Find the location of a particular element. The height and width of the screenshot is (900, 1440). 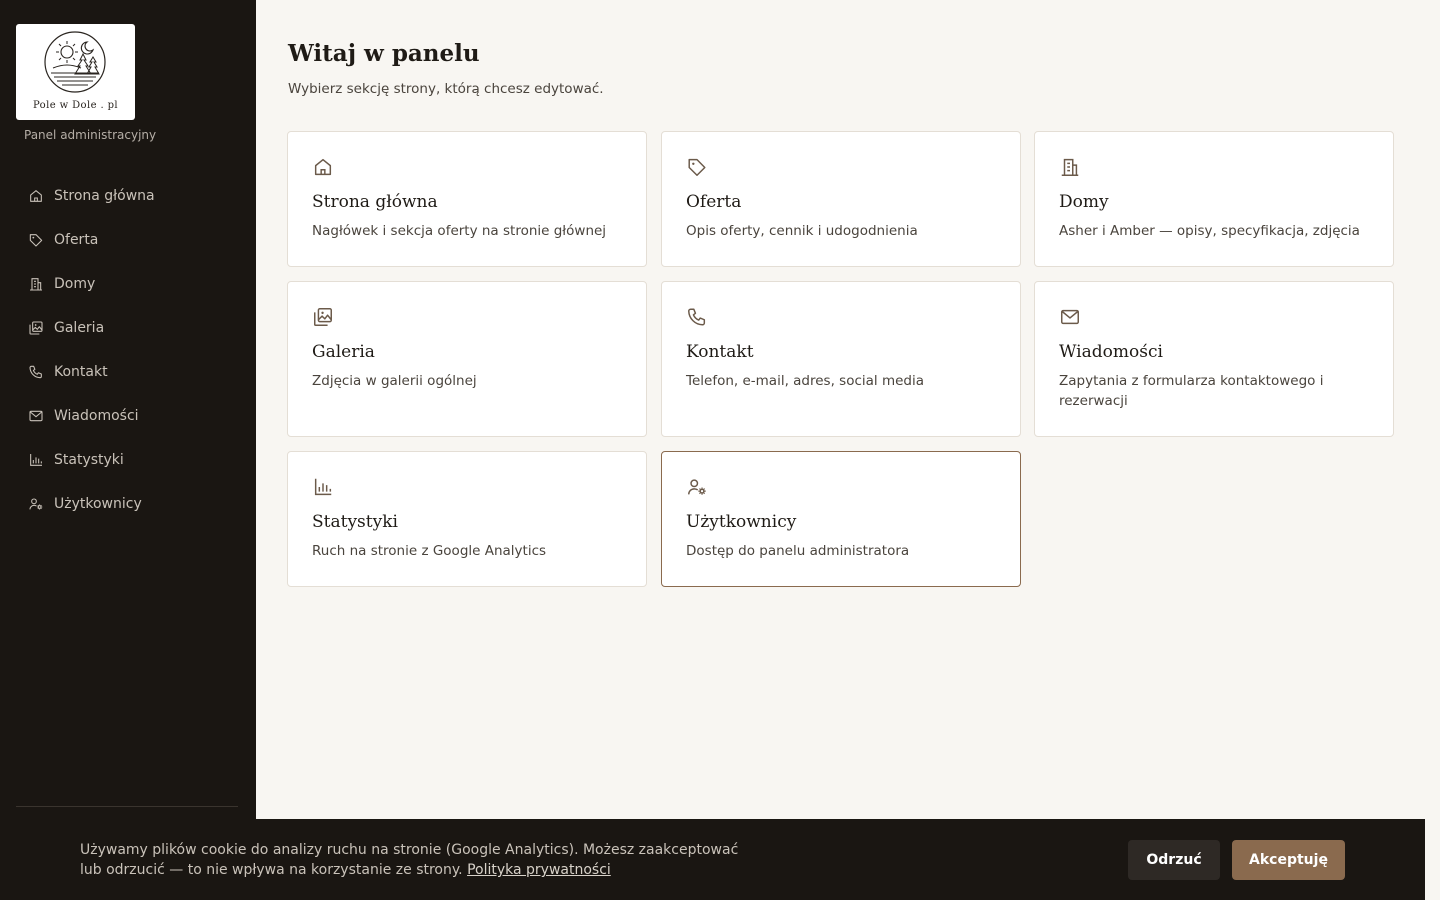

page-title: Witaj w panelu is located at coordinates (384, 53).